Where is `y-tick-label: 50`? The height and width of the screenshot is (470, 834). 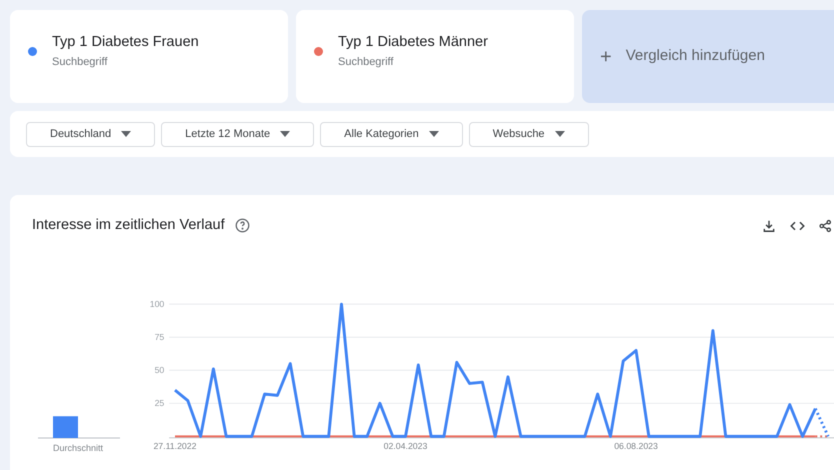
y-tick-label: 50 is located at coordinates (159, 369).